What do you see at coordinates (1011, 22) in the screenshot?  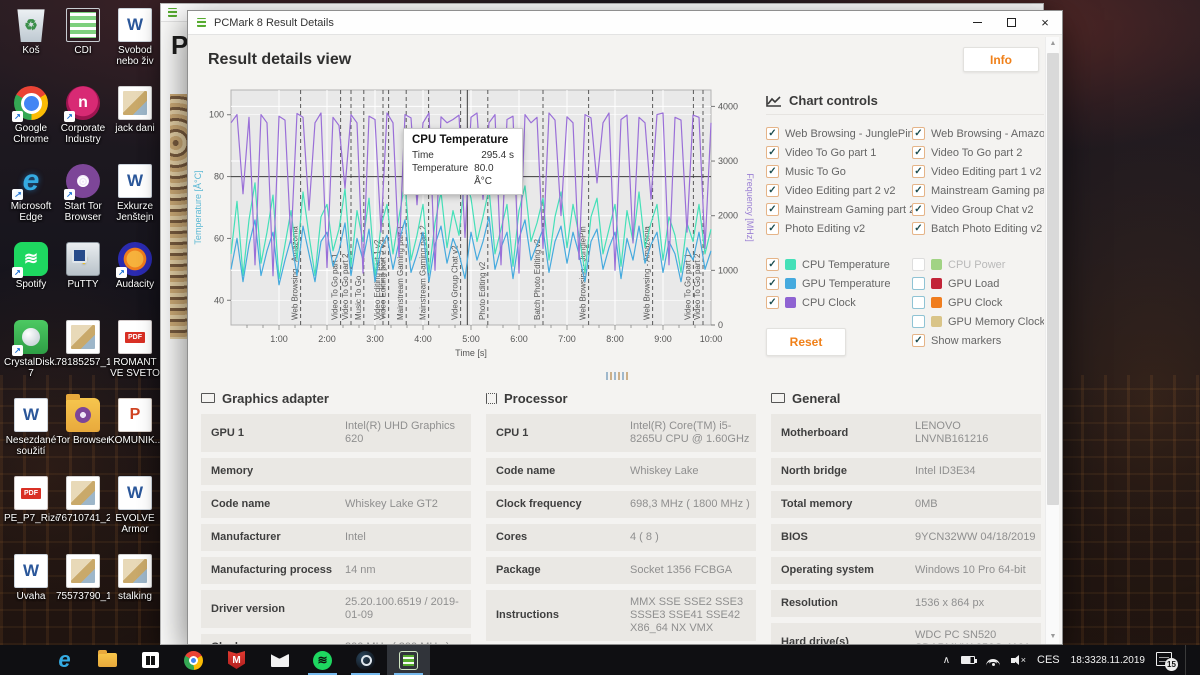 I see `maximize-button` at bounding box center [1011, 22].